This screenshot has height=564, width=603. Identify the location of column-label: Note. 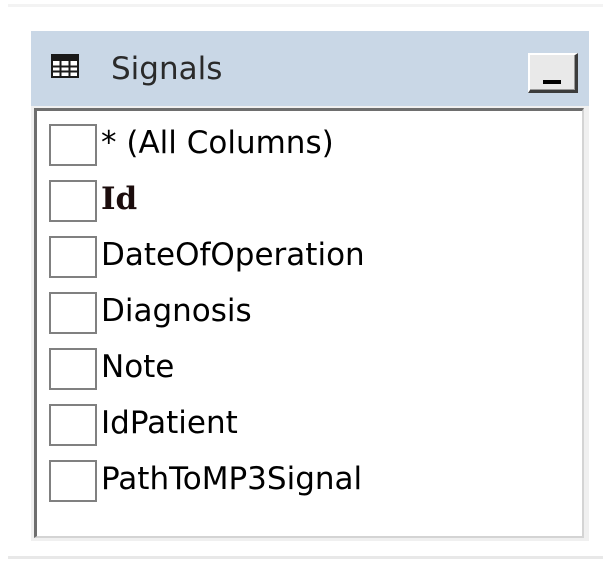
(138, 367).